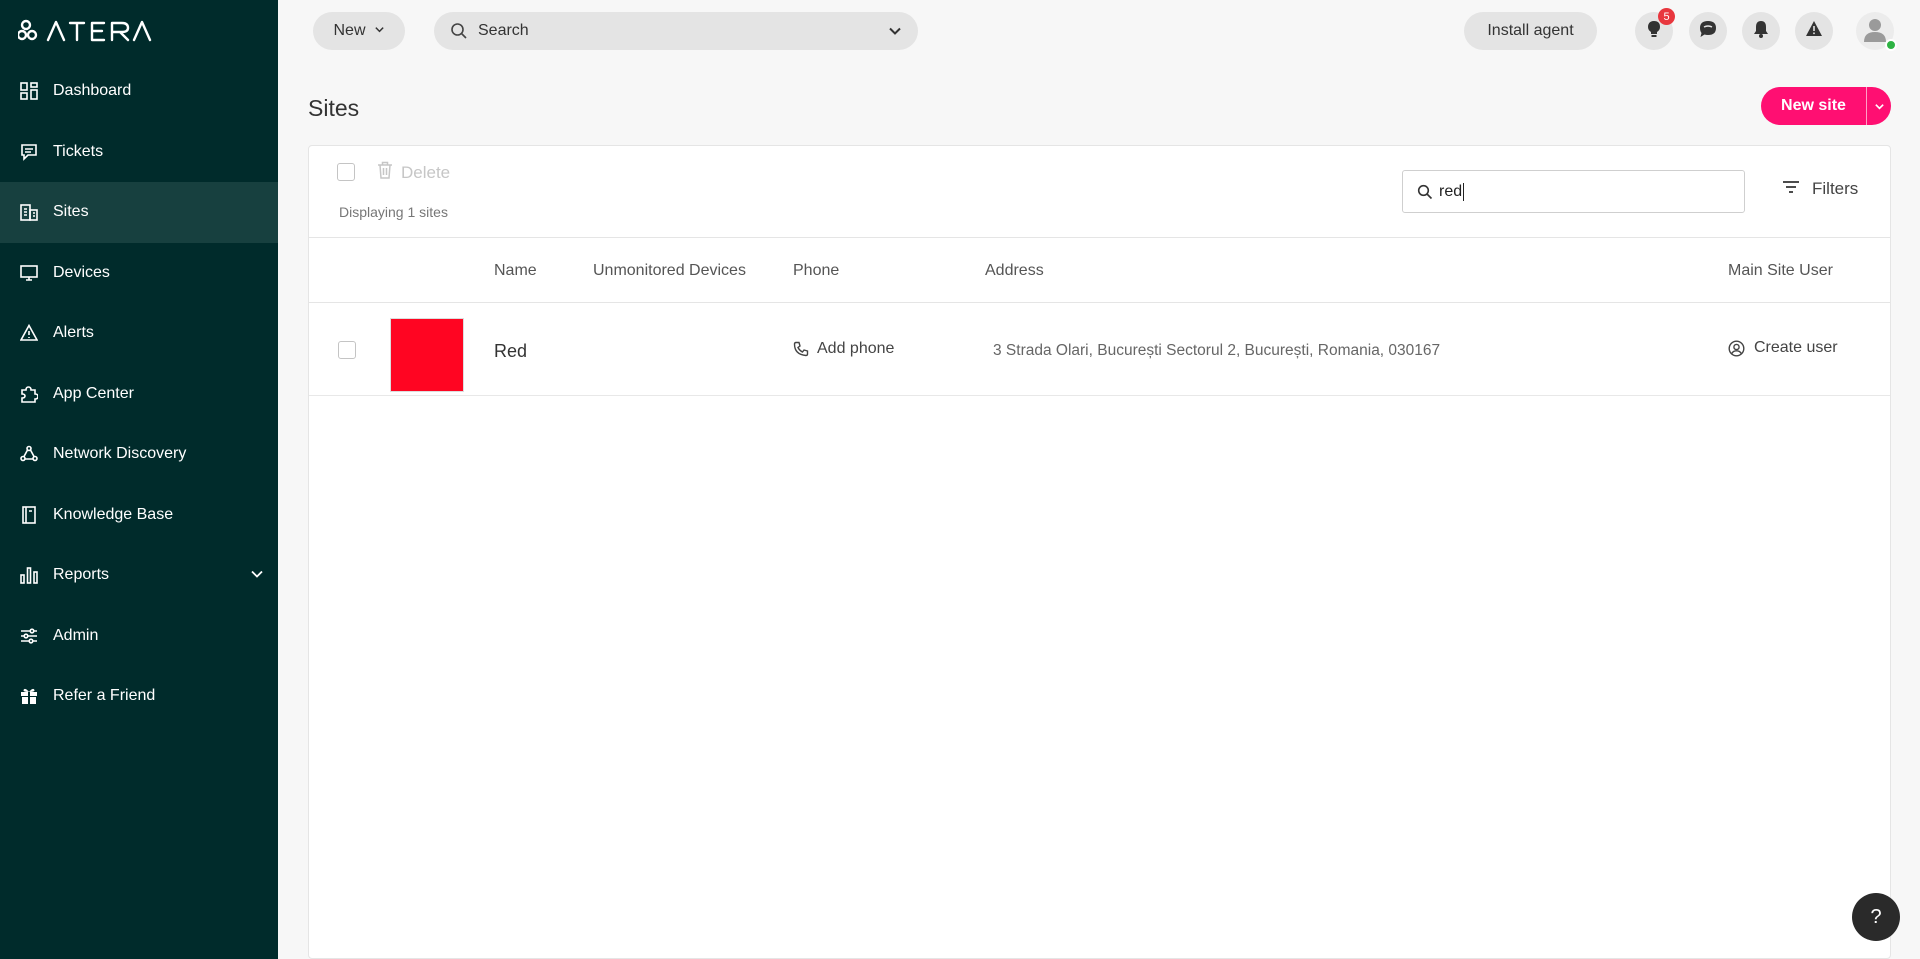 This screenshot has height=959, width=1920. I want to click on sidebar-item-tickets: Tickets, so click(139, 152).